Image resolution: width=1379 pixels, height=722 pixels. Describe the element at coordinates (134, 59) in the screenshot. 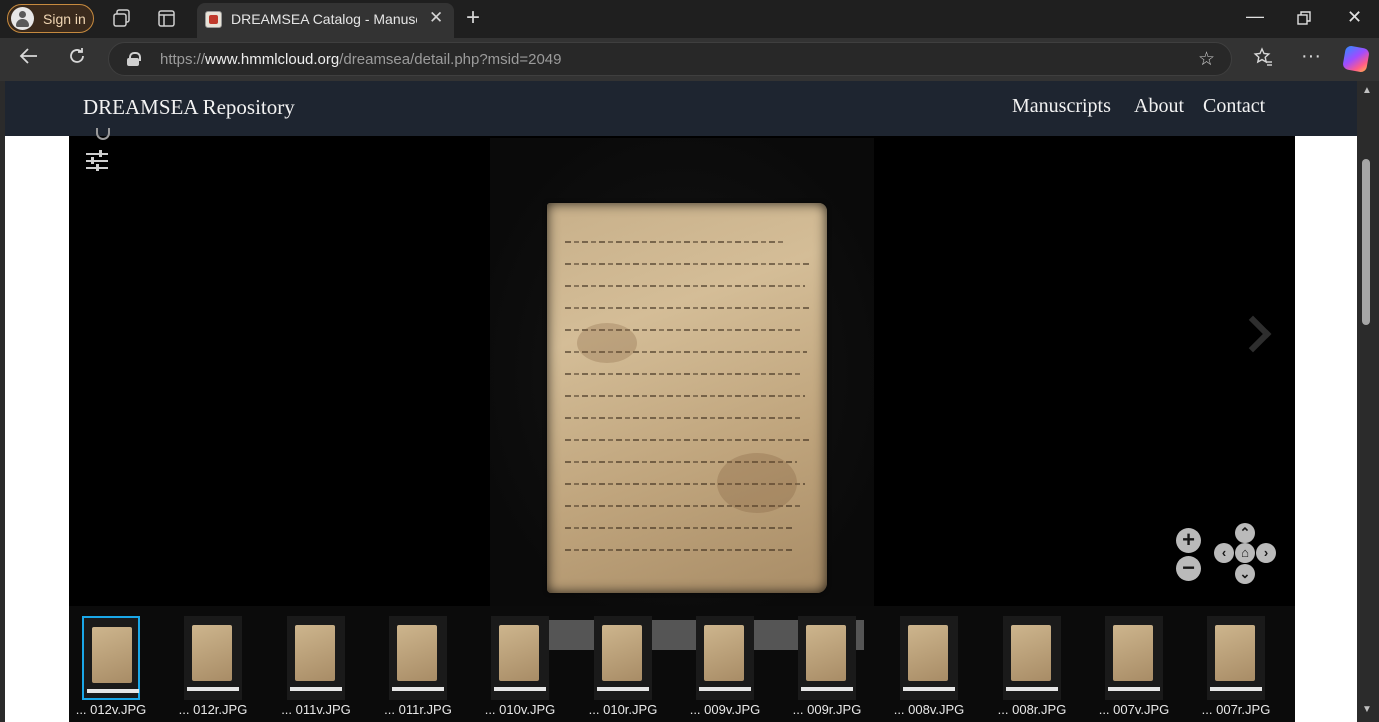

I see `lock-icon` at that location.